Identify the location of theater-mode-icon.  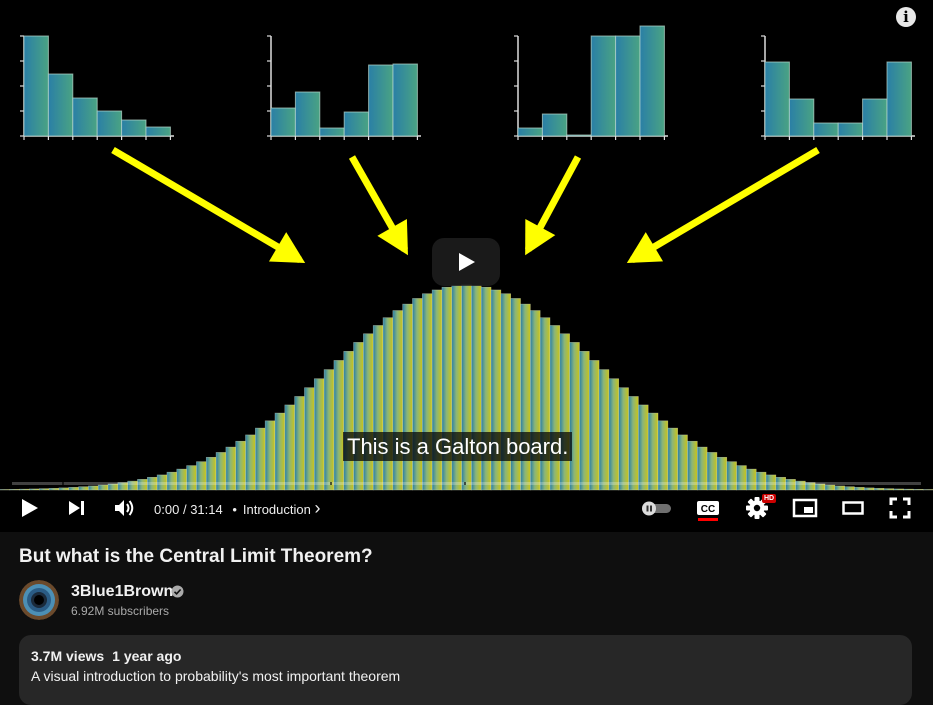
(853, 508).